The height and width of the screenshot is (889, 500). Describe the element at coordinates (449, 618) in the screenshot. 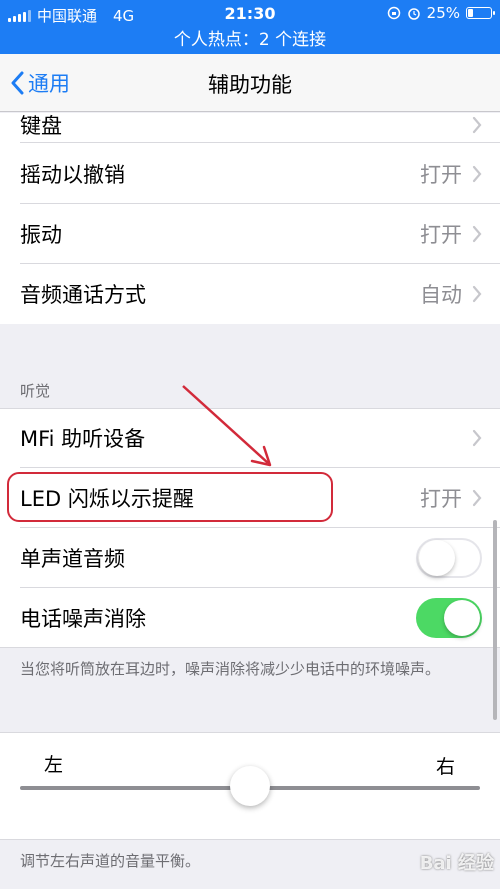

I see `noise-cancellation-toggle` at that location.